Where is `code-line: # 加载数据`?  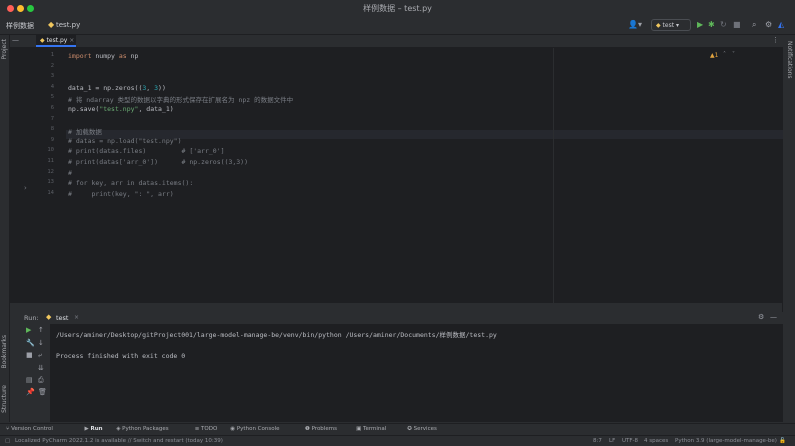
code-line: # 加载数据 is located at coordinates (85, 132).